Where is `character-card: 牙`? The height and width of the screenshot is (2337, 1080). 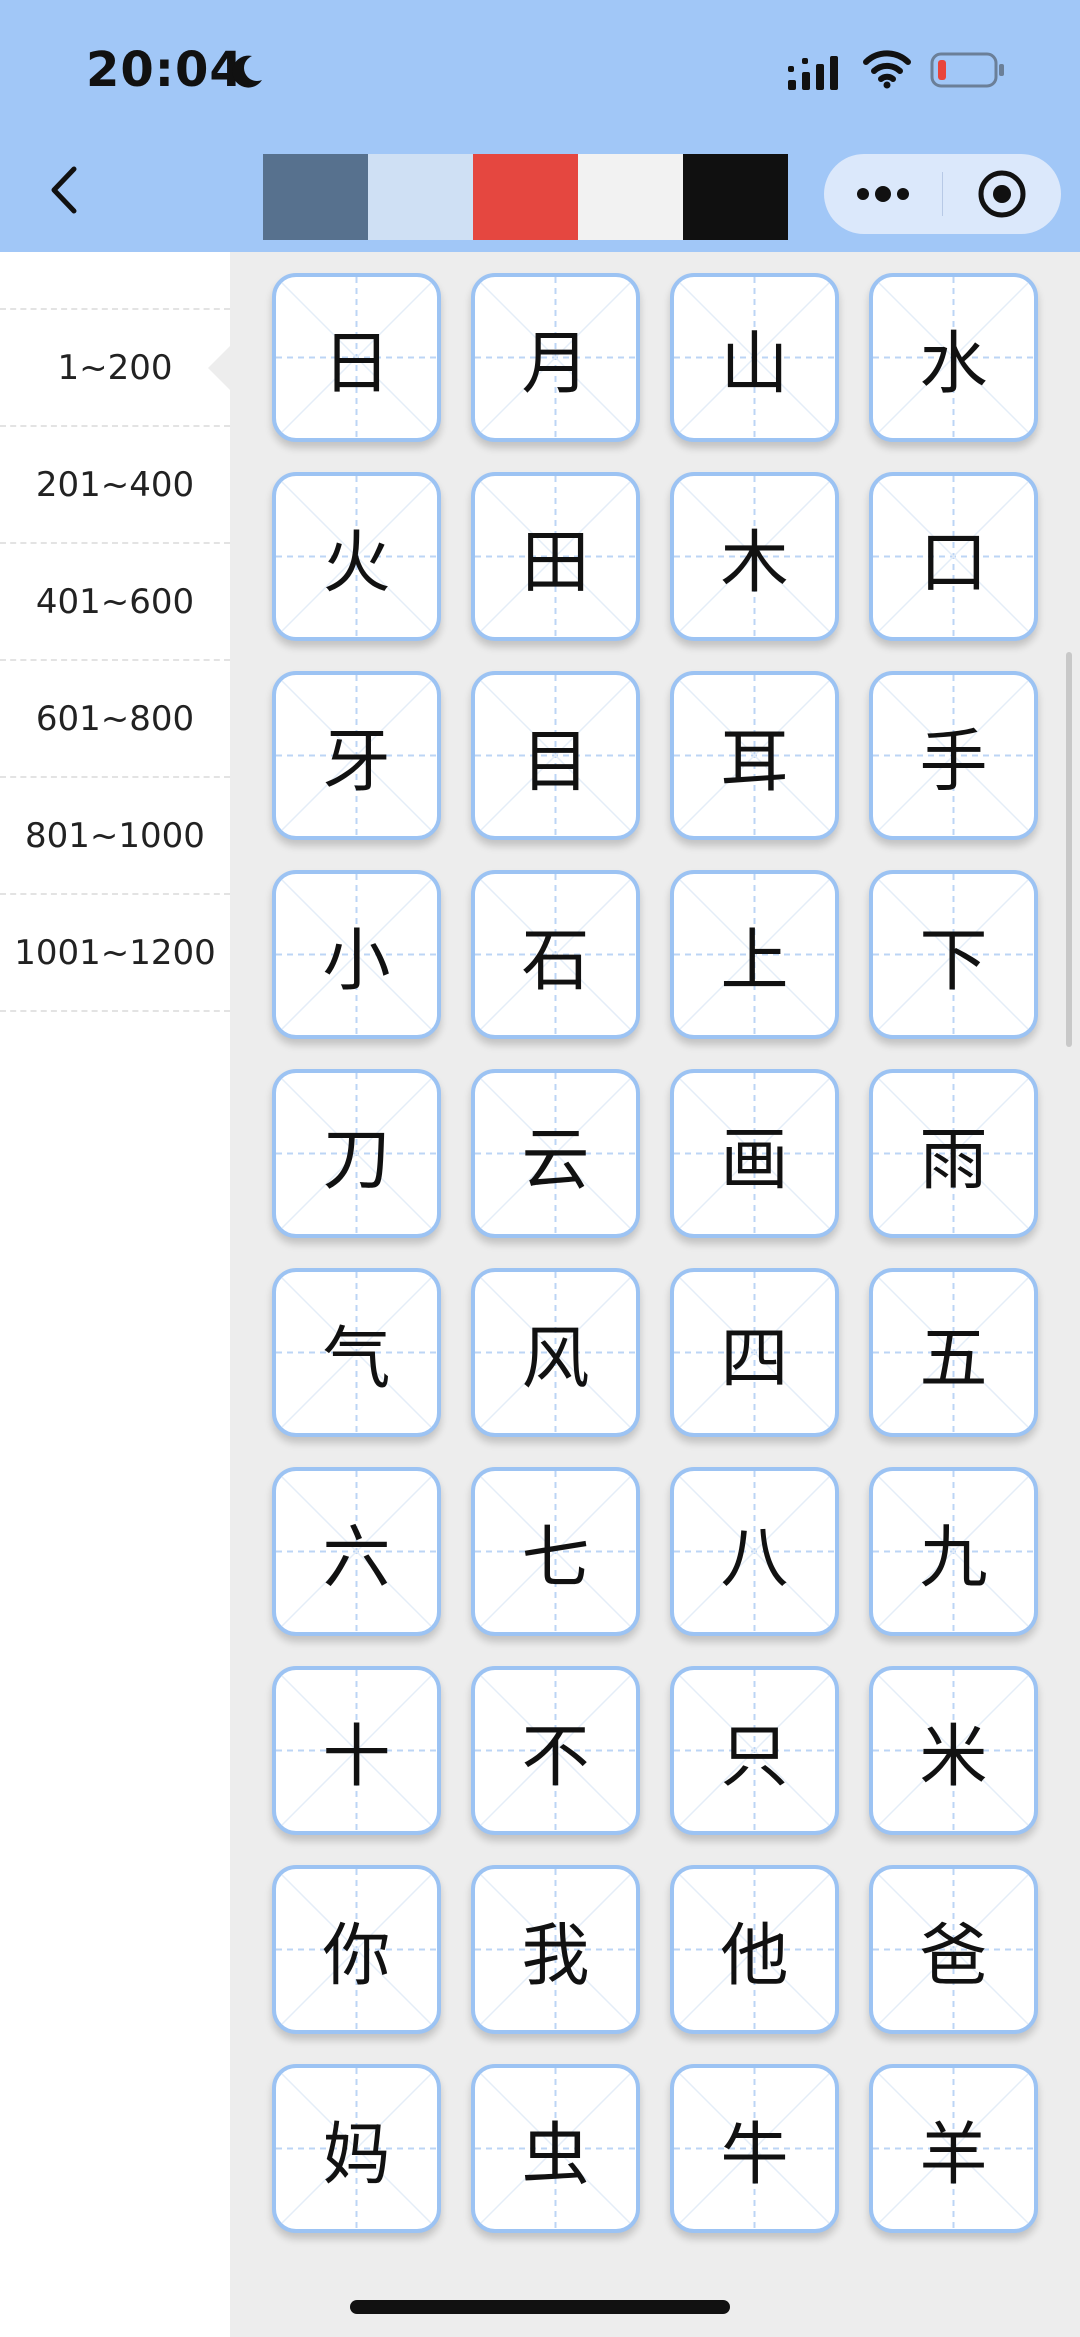 character-card: 牙 is located at coordinates (356, 755).